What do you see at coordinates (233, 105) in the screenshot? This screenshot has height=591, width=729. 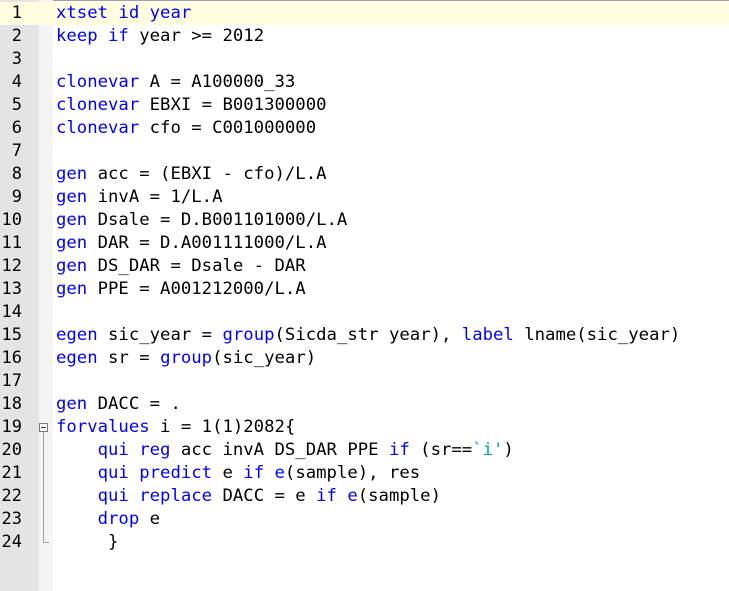 I see `code-token: EBXI = B001300000` at bounding box center [233, 105].